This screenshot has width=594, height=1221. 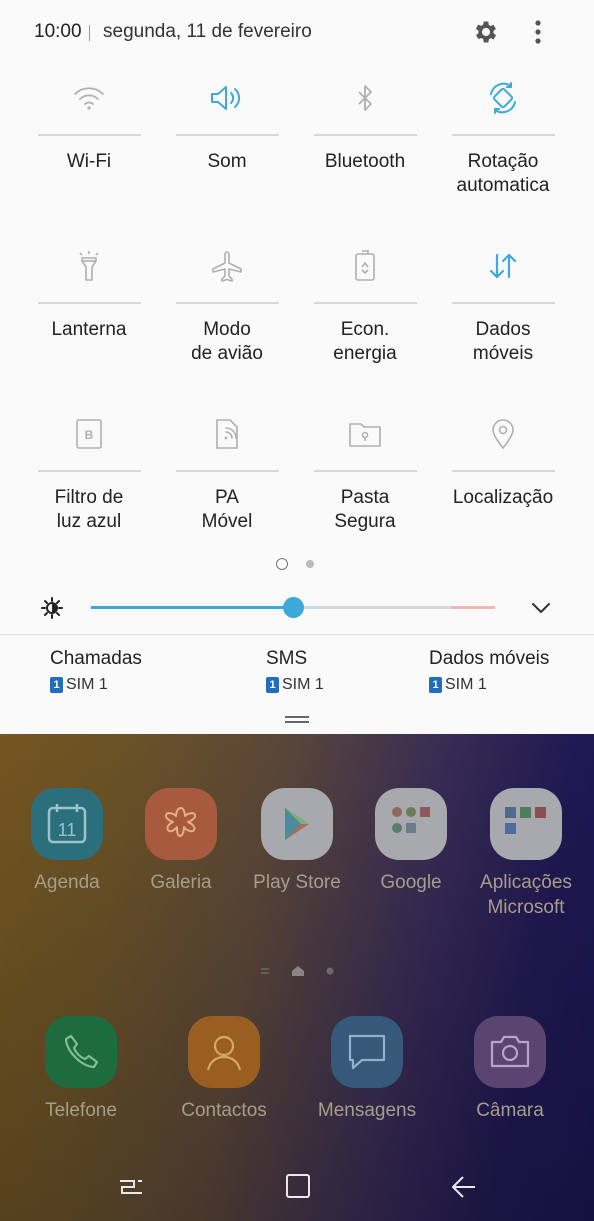 I want to click on phone-icon, so click(x=81, y=1052).